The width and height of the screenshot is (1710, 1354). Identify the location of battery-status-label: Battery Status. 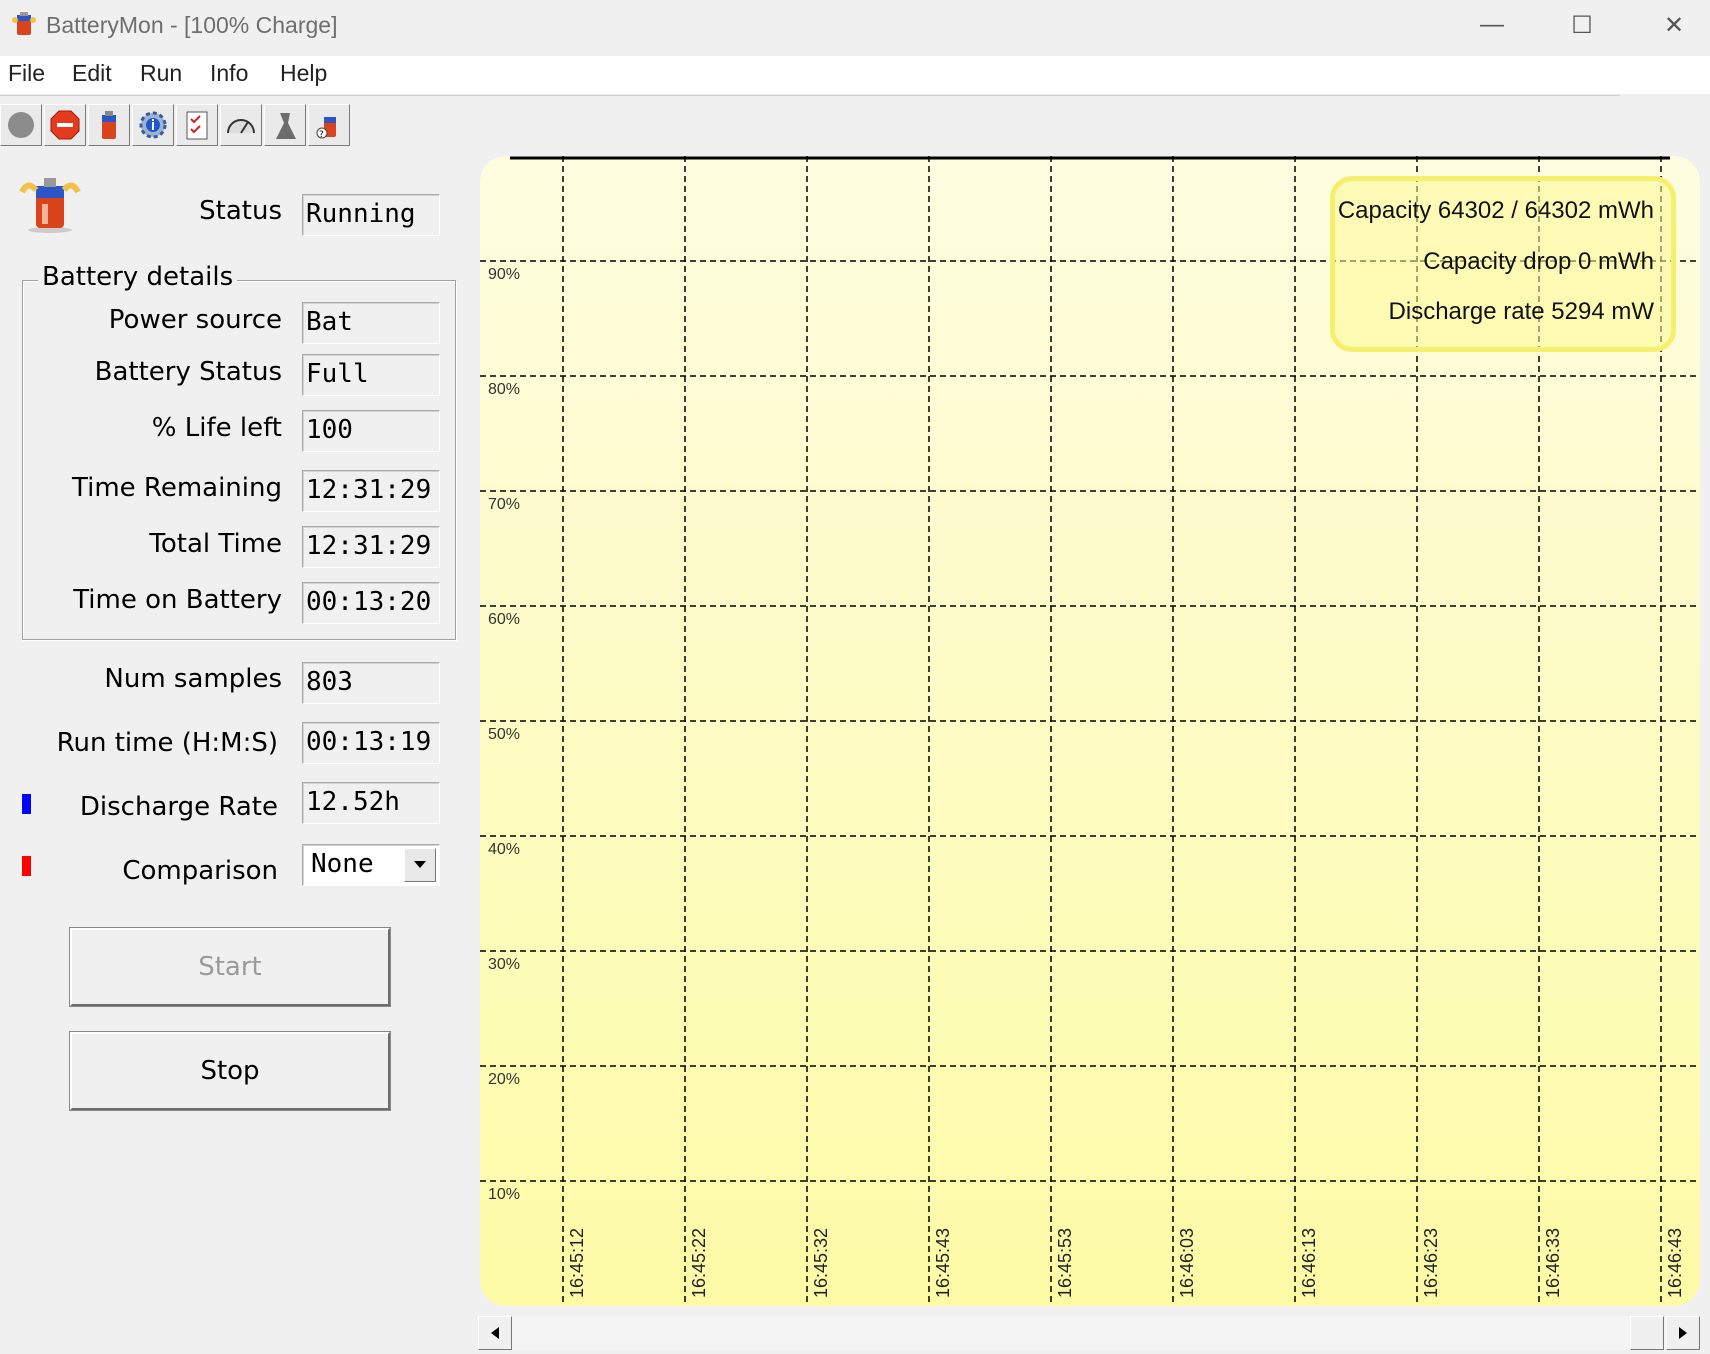
(188, 372).